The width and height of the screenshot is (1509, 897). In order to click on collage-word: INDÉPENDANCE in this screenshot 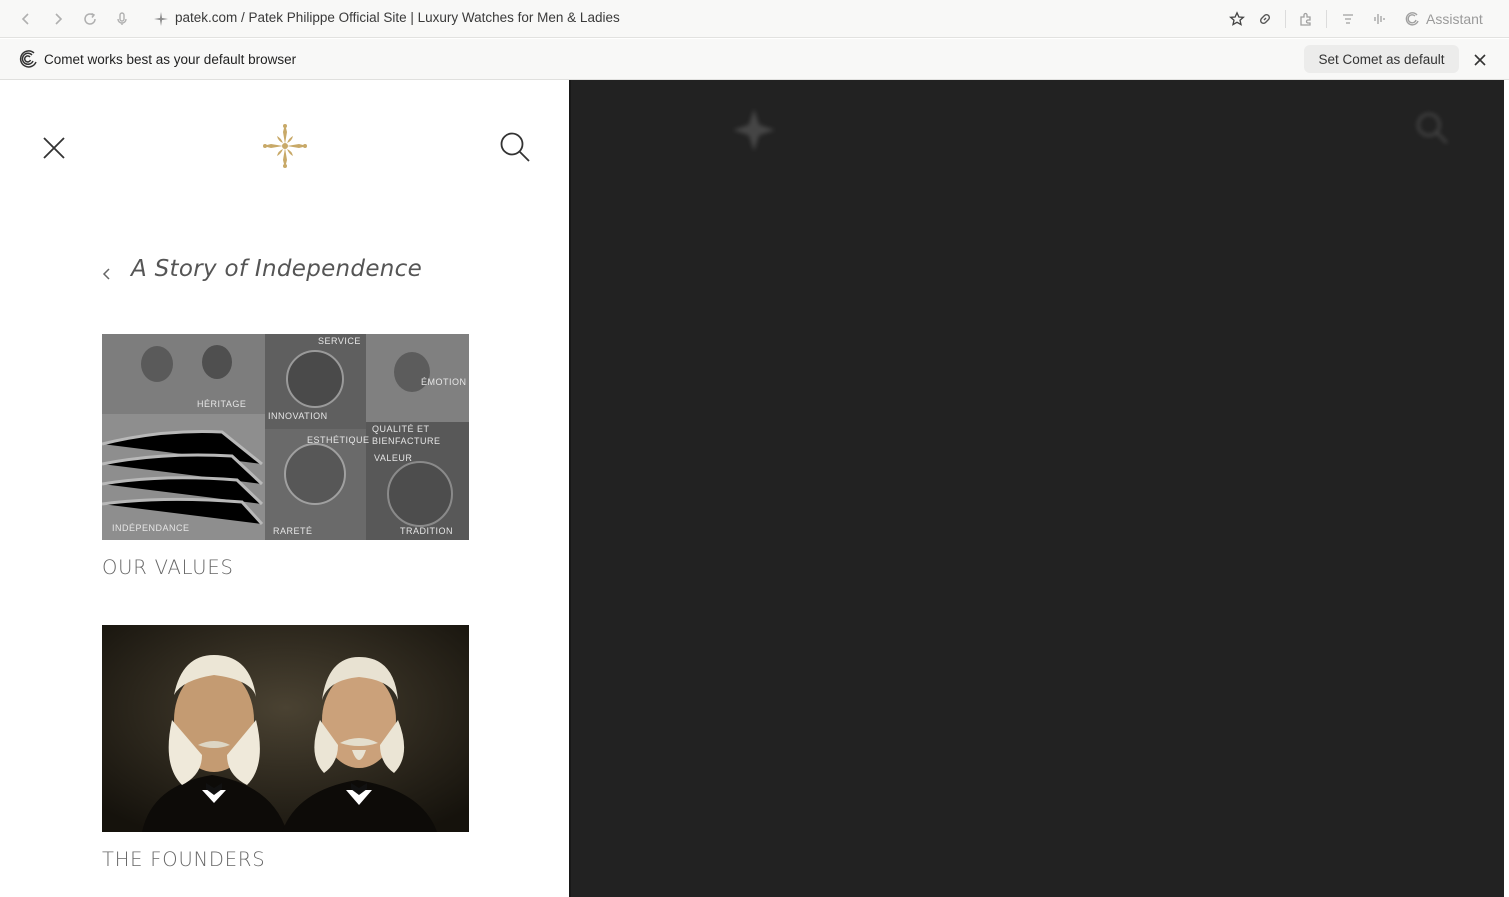, I will do `click(151, 528)`.